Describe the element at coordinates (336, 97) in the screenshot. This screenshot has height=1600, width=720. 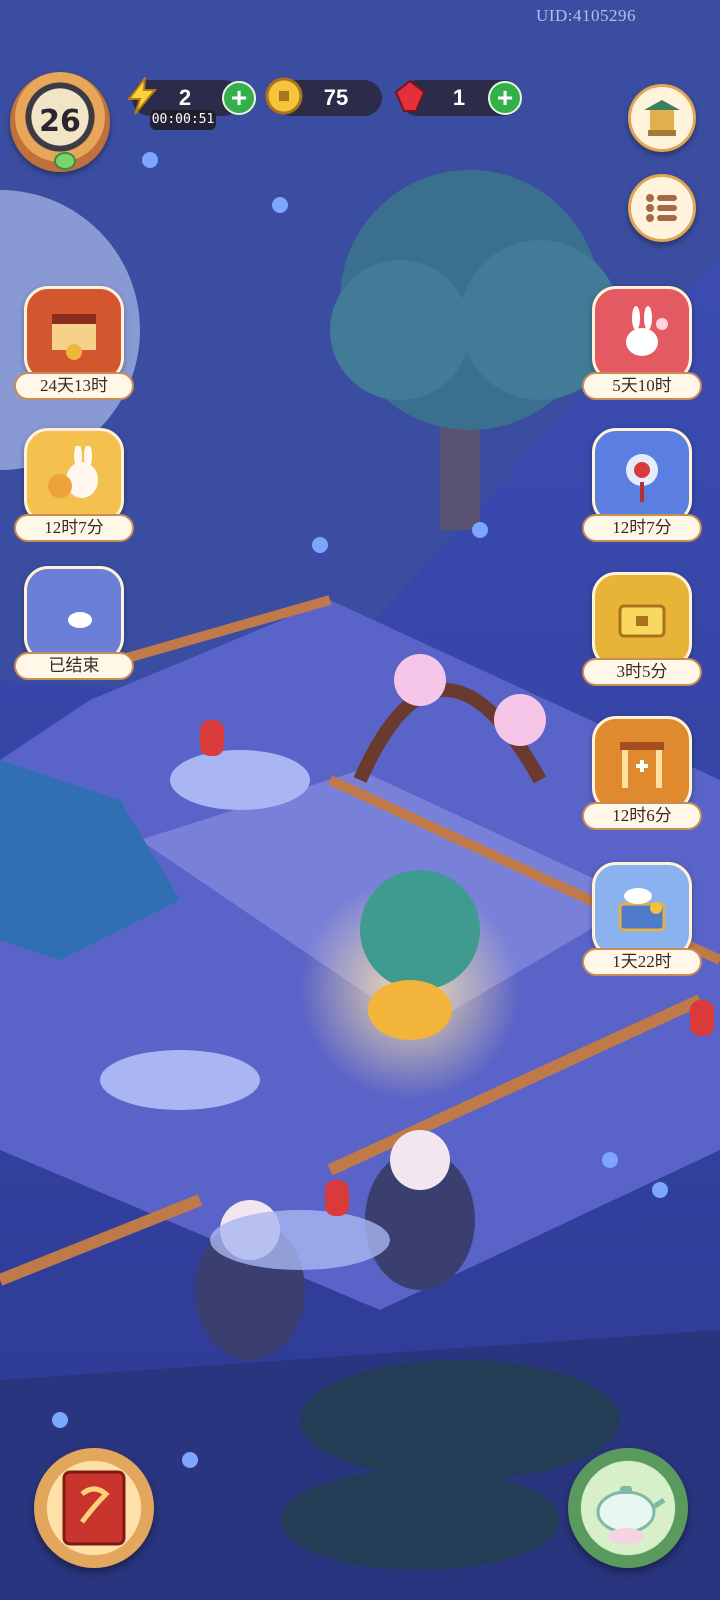
I see `coin-value: 75` at that location.